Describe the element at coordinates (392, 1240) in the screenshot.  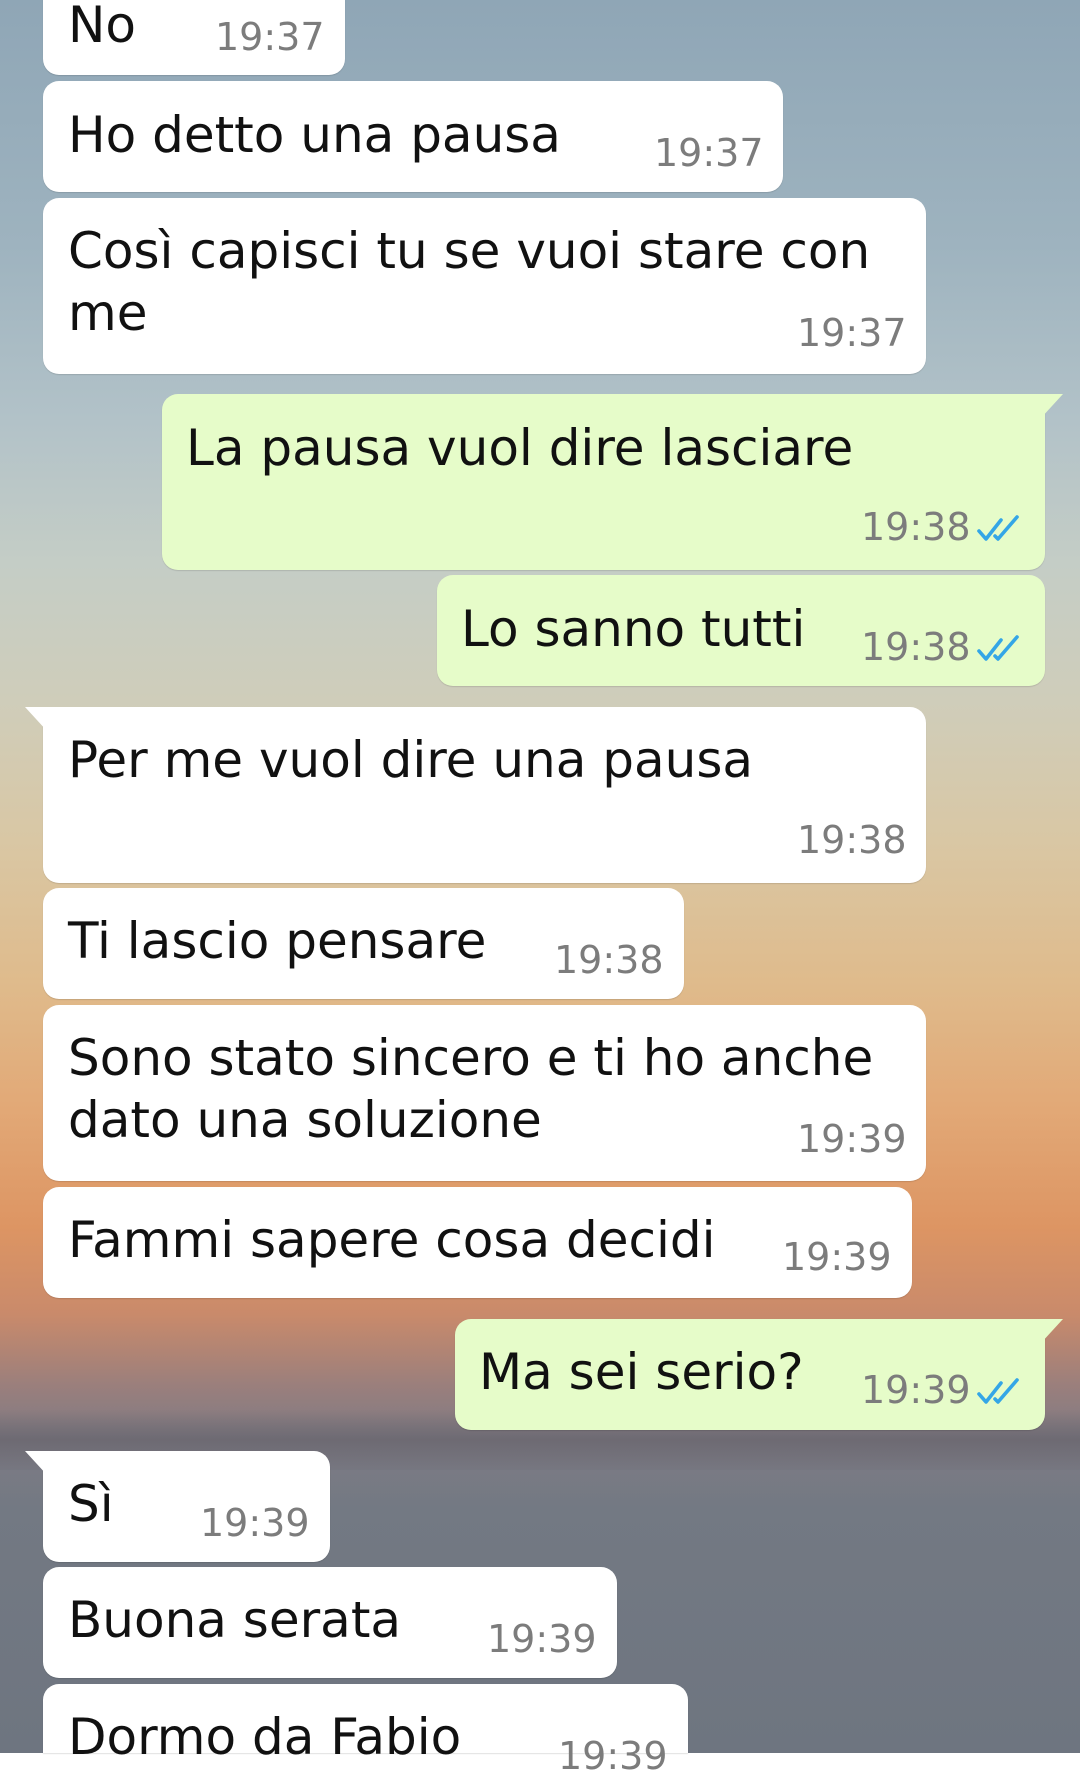
I see `message-text: Fammi sapere cosa decidi` at that location.